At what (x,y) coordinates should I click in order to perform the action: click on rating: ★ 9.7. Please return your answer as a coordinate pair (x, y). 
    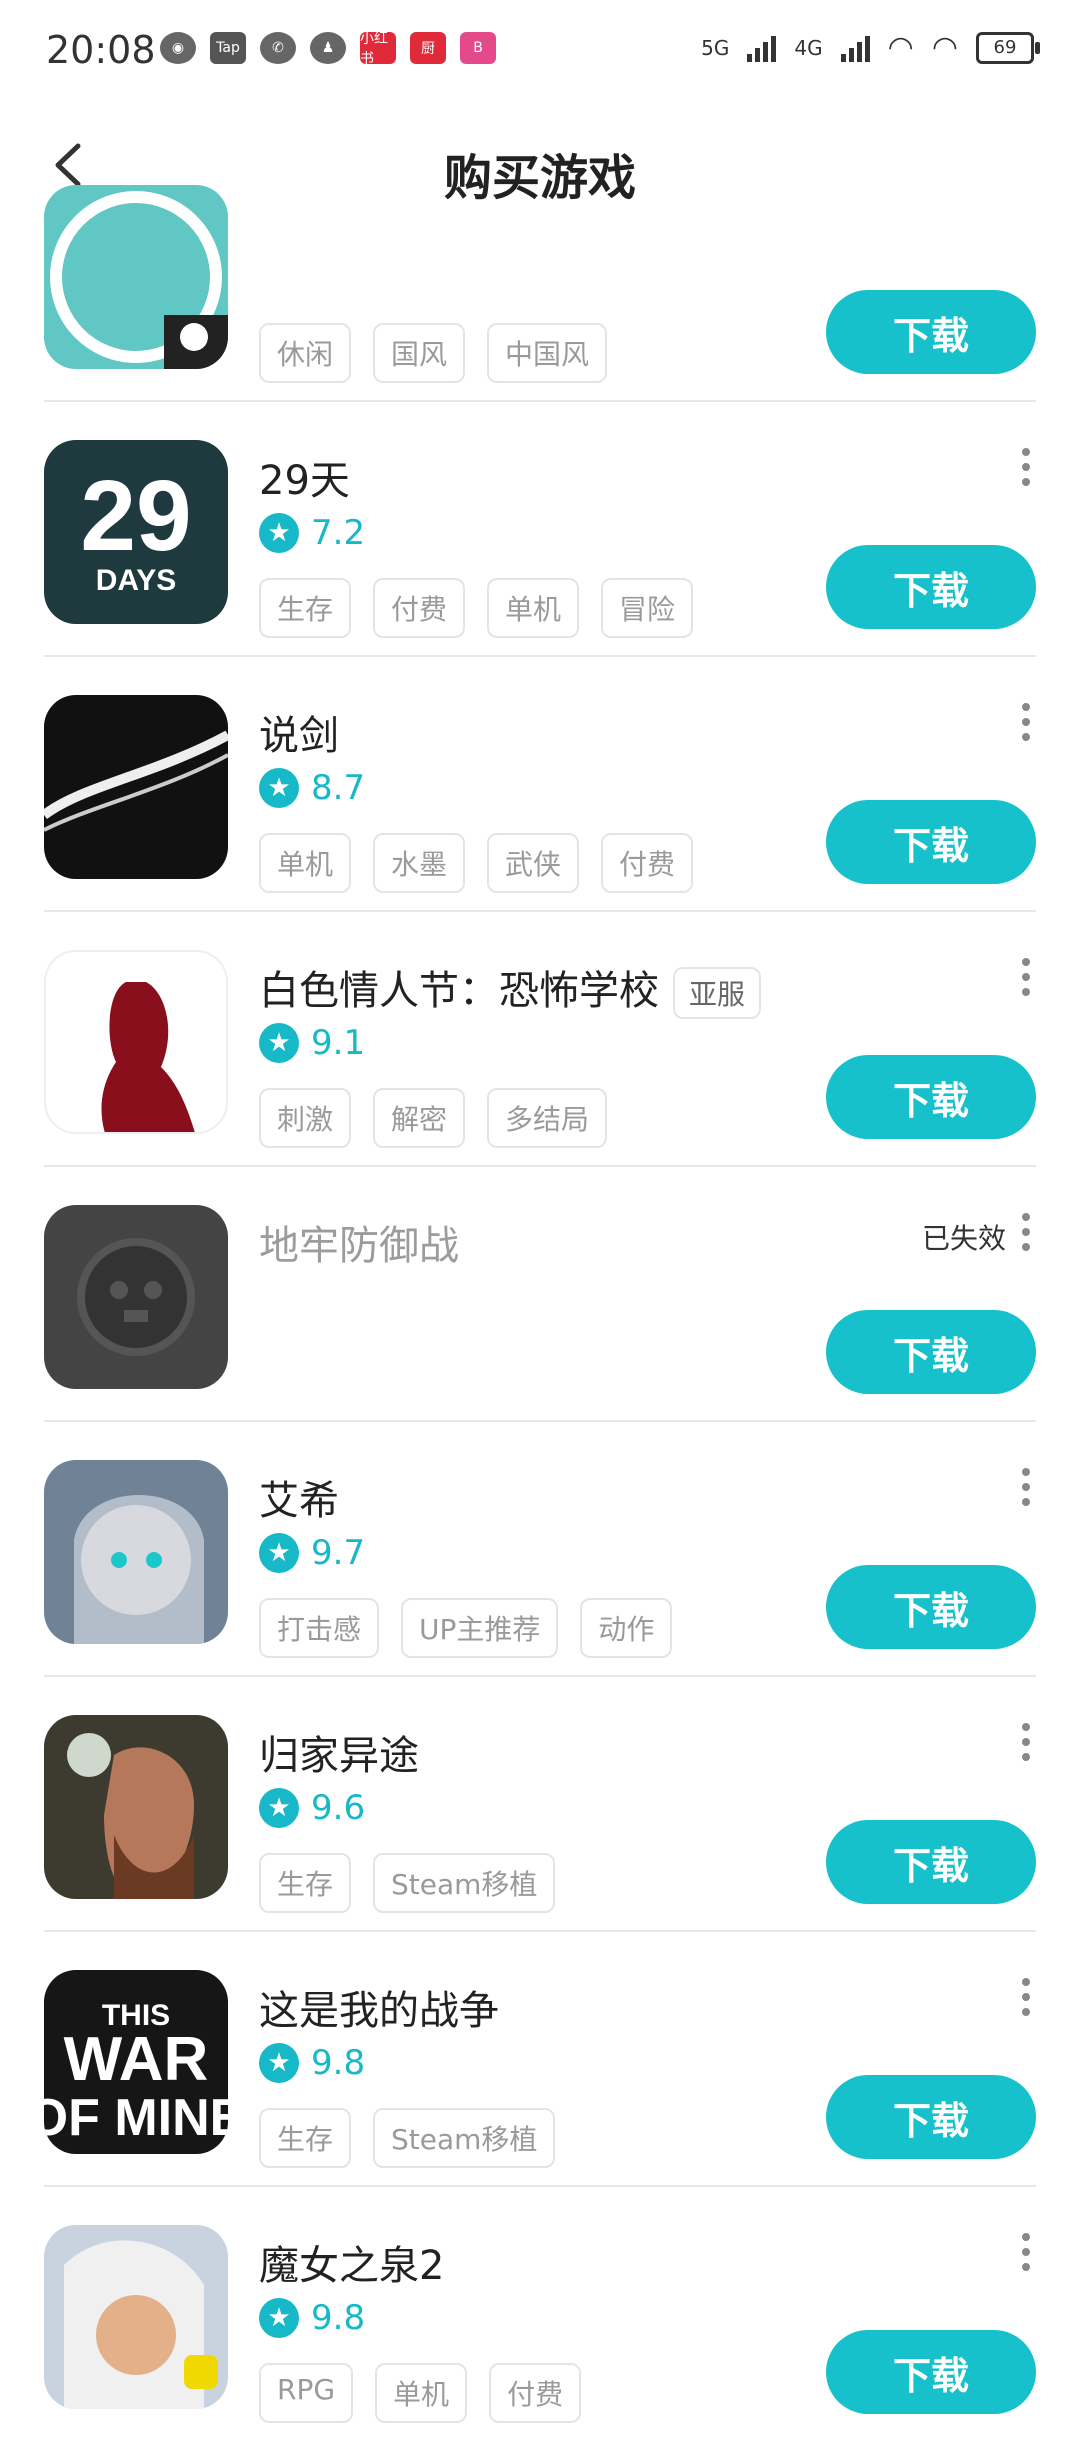
    Looking at the image, I should click on (312, 1553).